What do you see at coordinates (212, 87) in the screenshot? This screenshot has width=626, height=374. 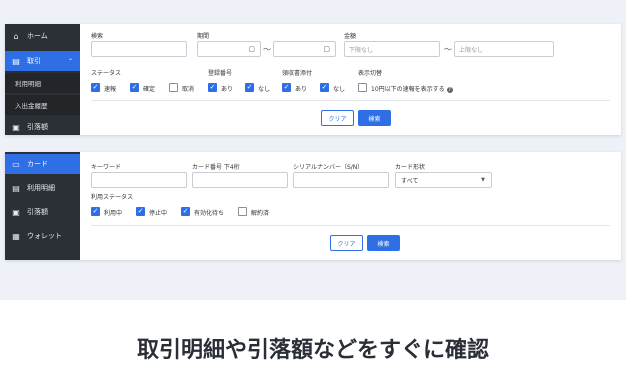 I see `registration-yes-checkbox: ✓` at bounding box center [212, 87].